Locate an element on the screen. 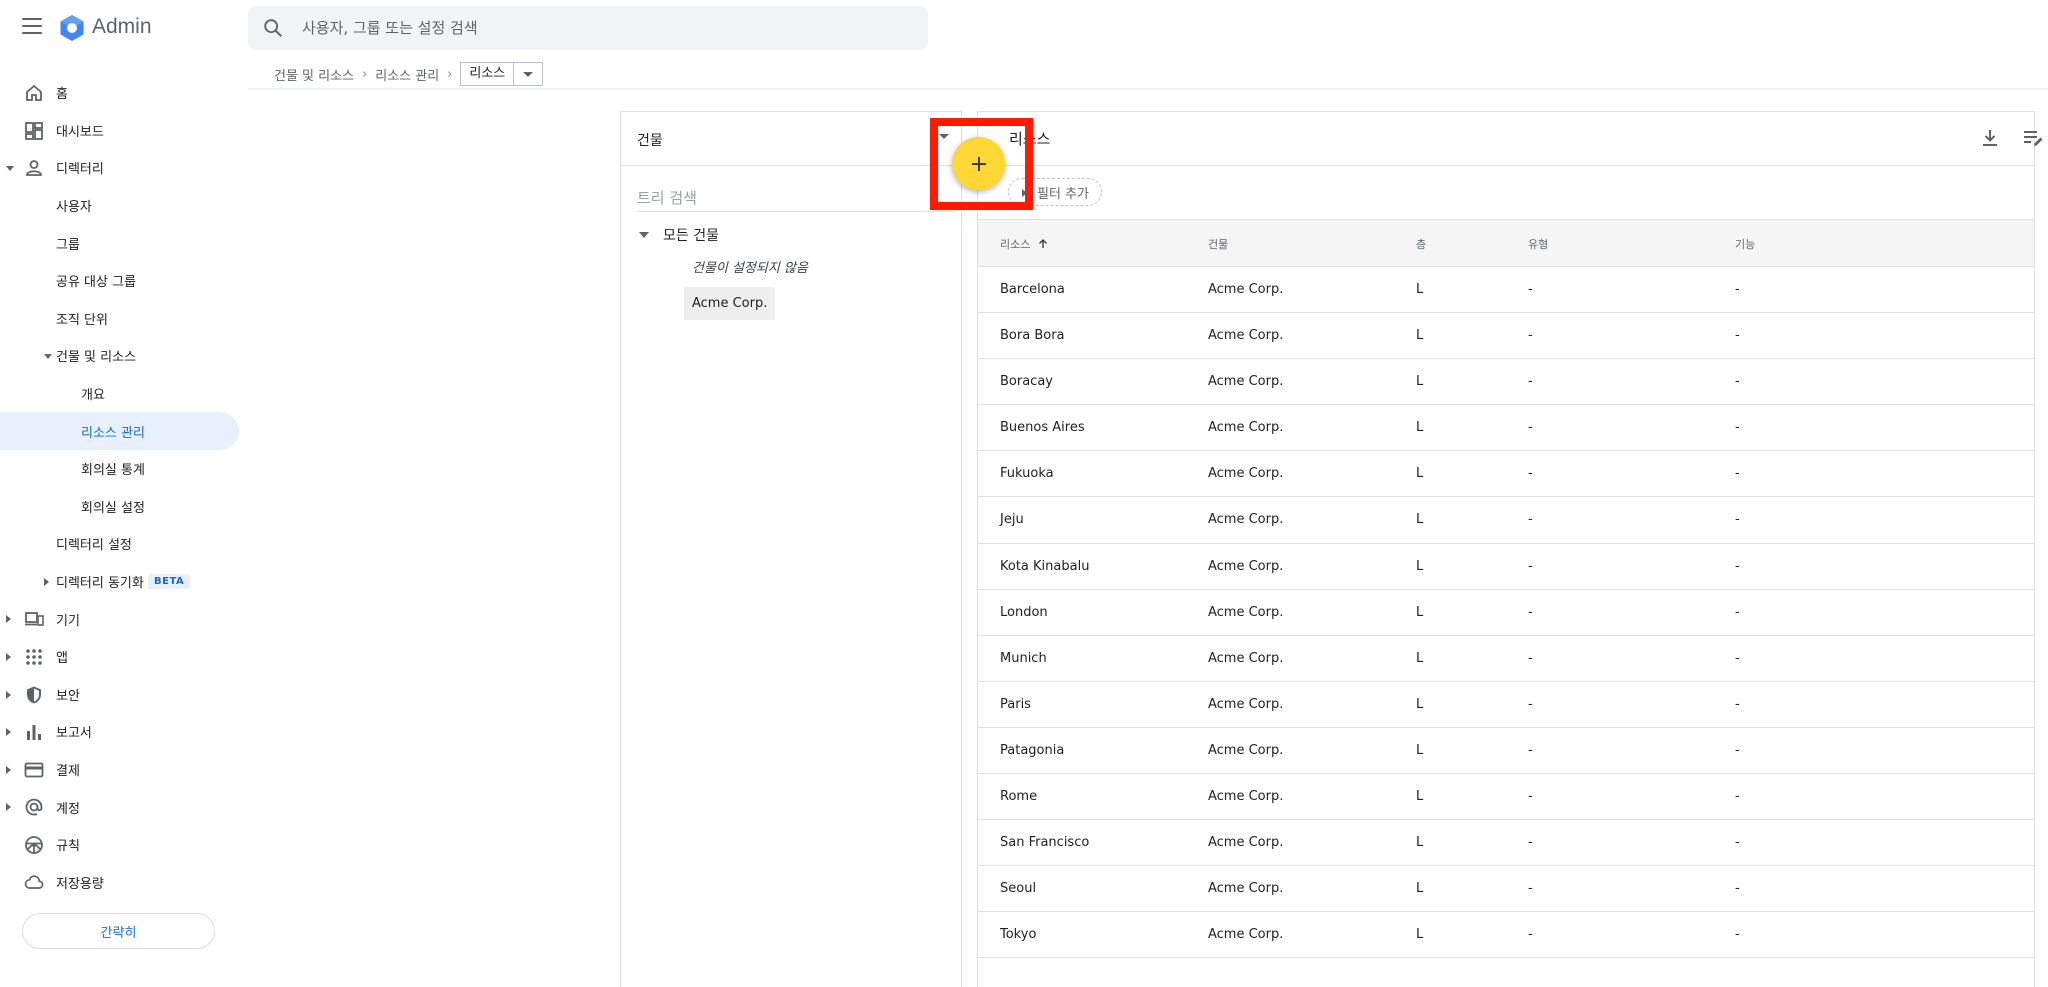 This screenshot has width=2048, height=987. sort-ascending-icon is located at coordinates (1043, 244).